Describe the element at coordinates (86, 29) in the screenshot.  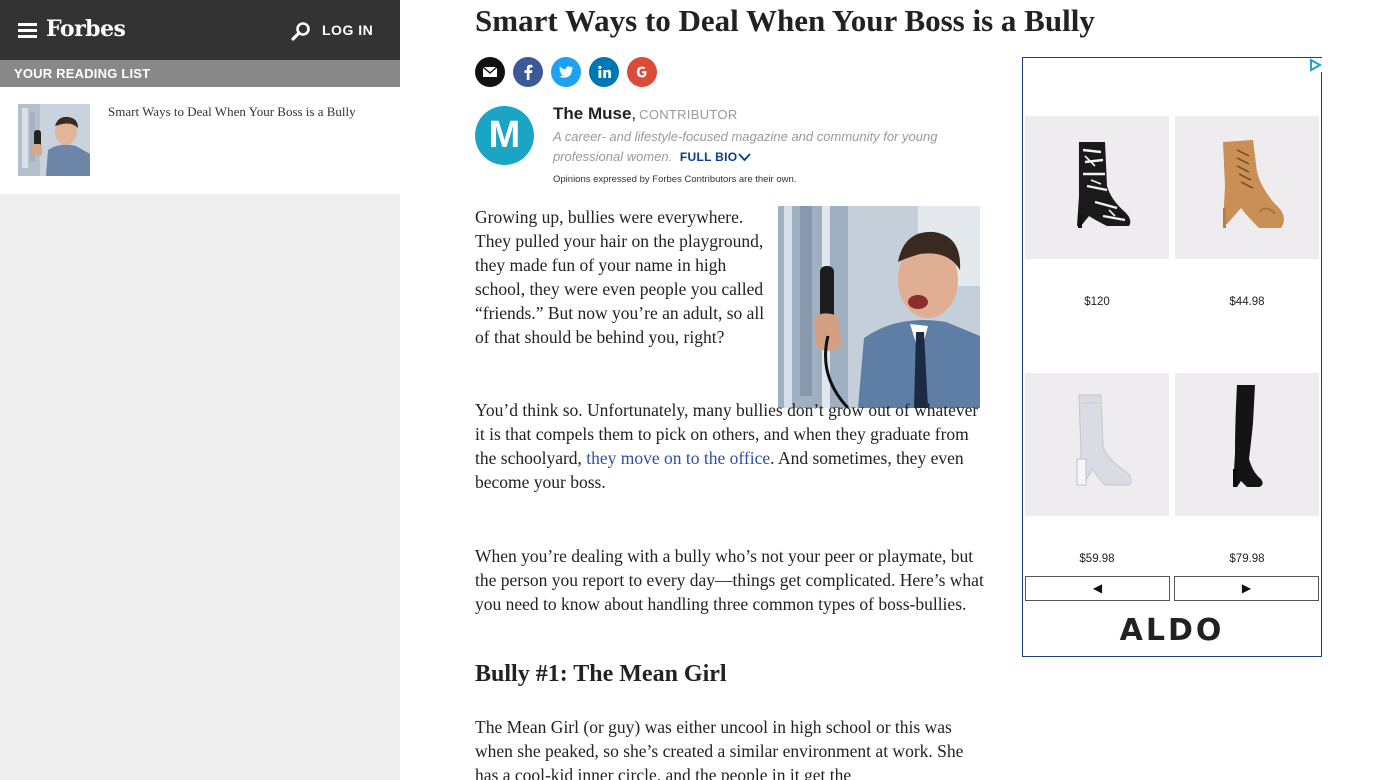
I see `forbes-logo: Forbes` at that location.